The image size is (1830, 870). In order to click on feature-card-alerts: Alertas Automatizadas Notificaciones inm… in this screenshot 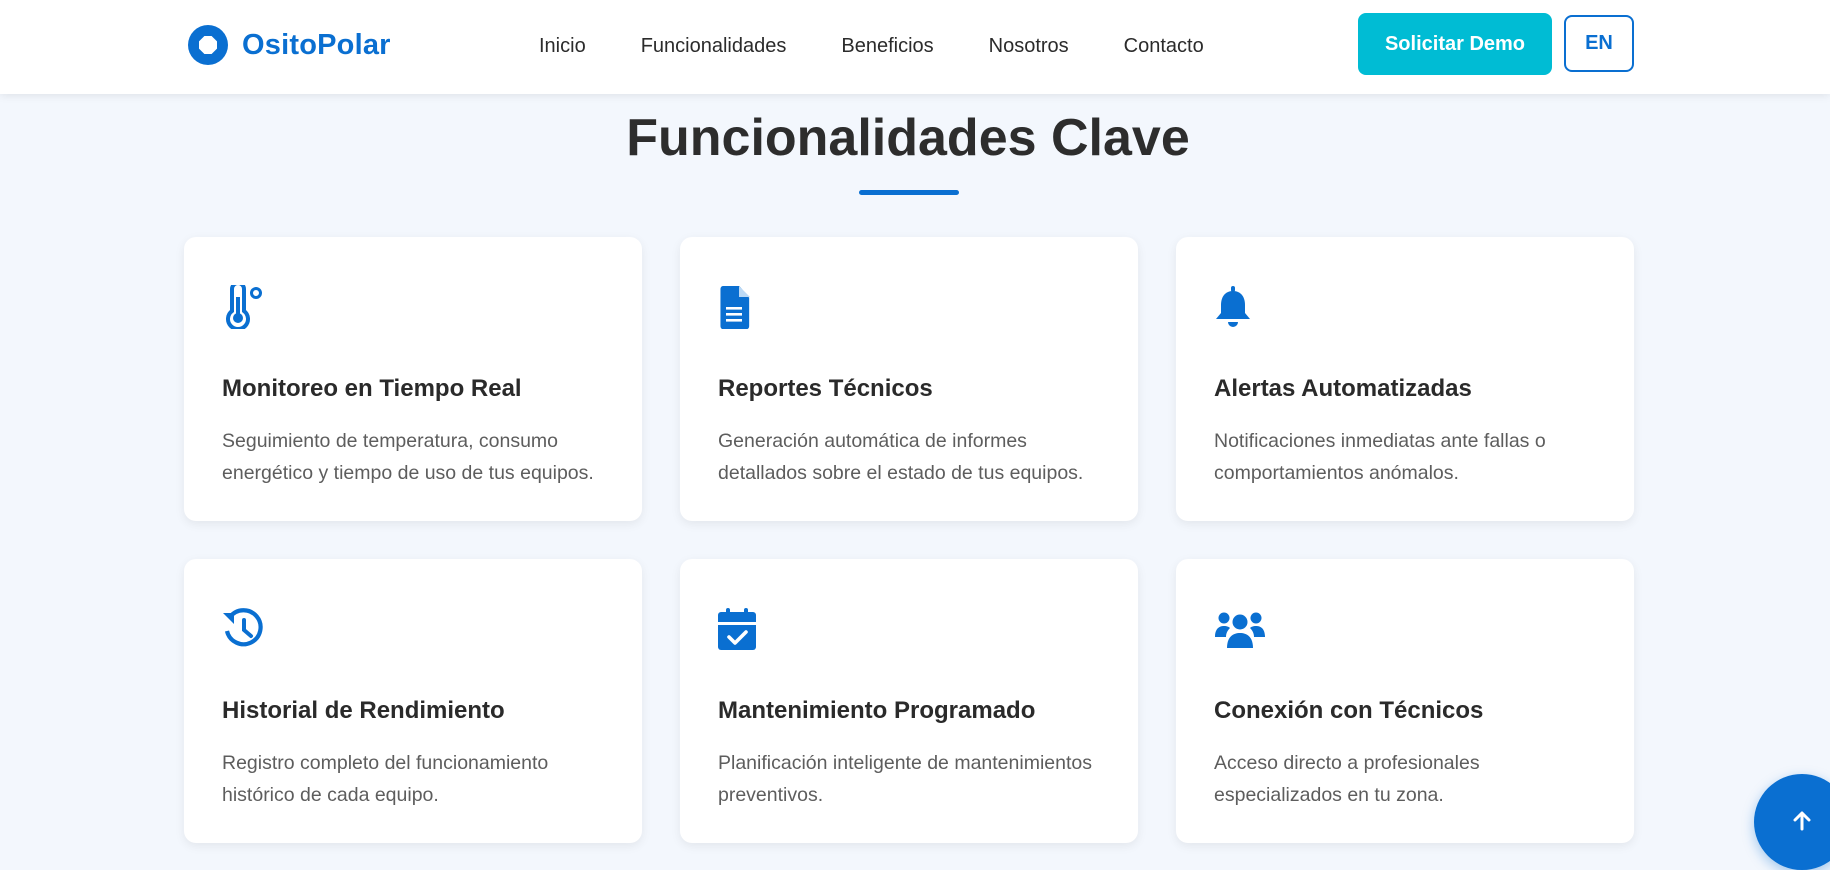, I will do `click(1405, 379)`.